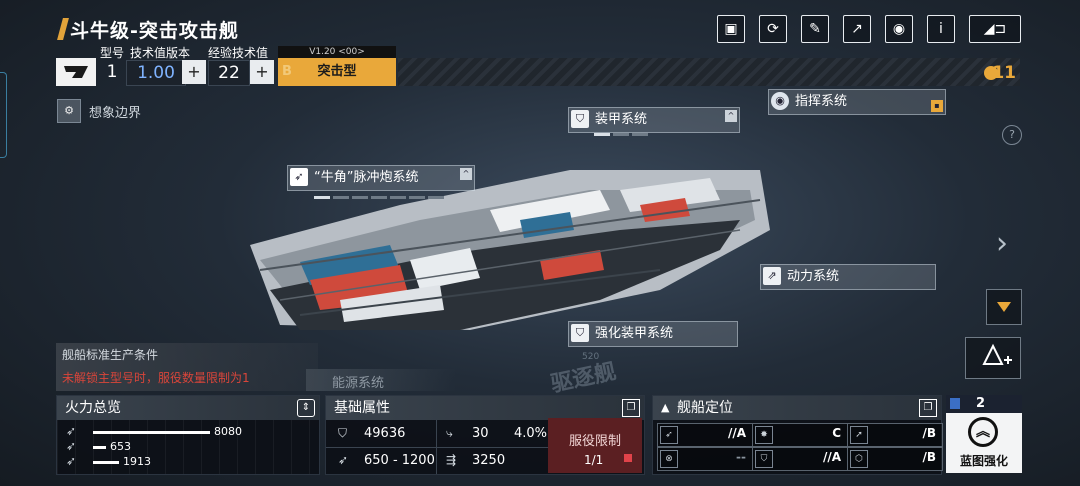  What do you see at coordinates (899, 29) in the screenshot?
I see `view-icon: ◉` at bounding box center [899, 29].